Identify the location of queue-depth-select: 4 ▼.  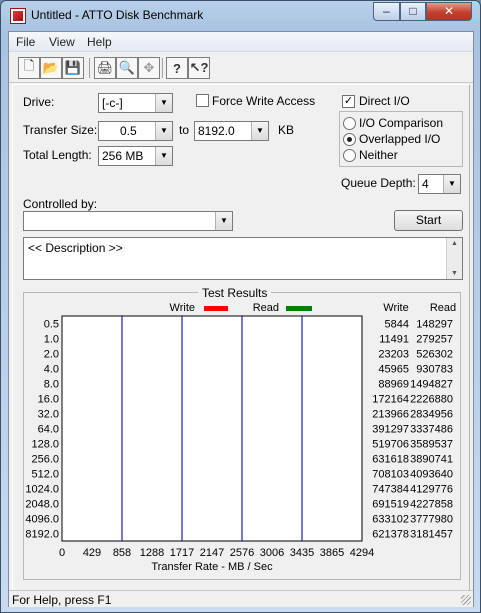
(439, 184).